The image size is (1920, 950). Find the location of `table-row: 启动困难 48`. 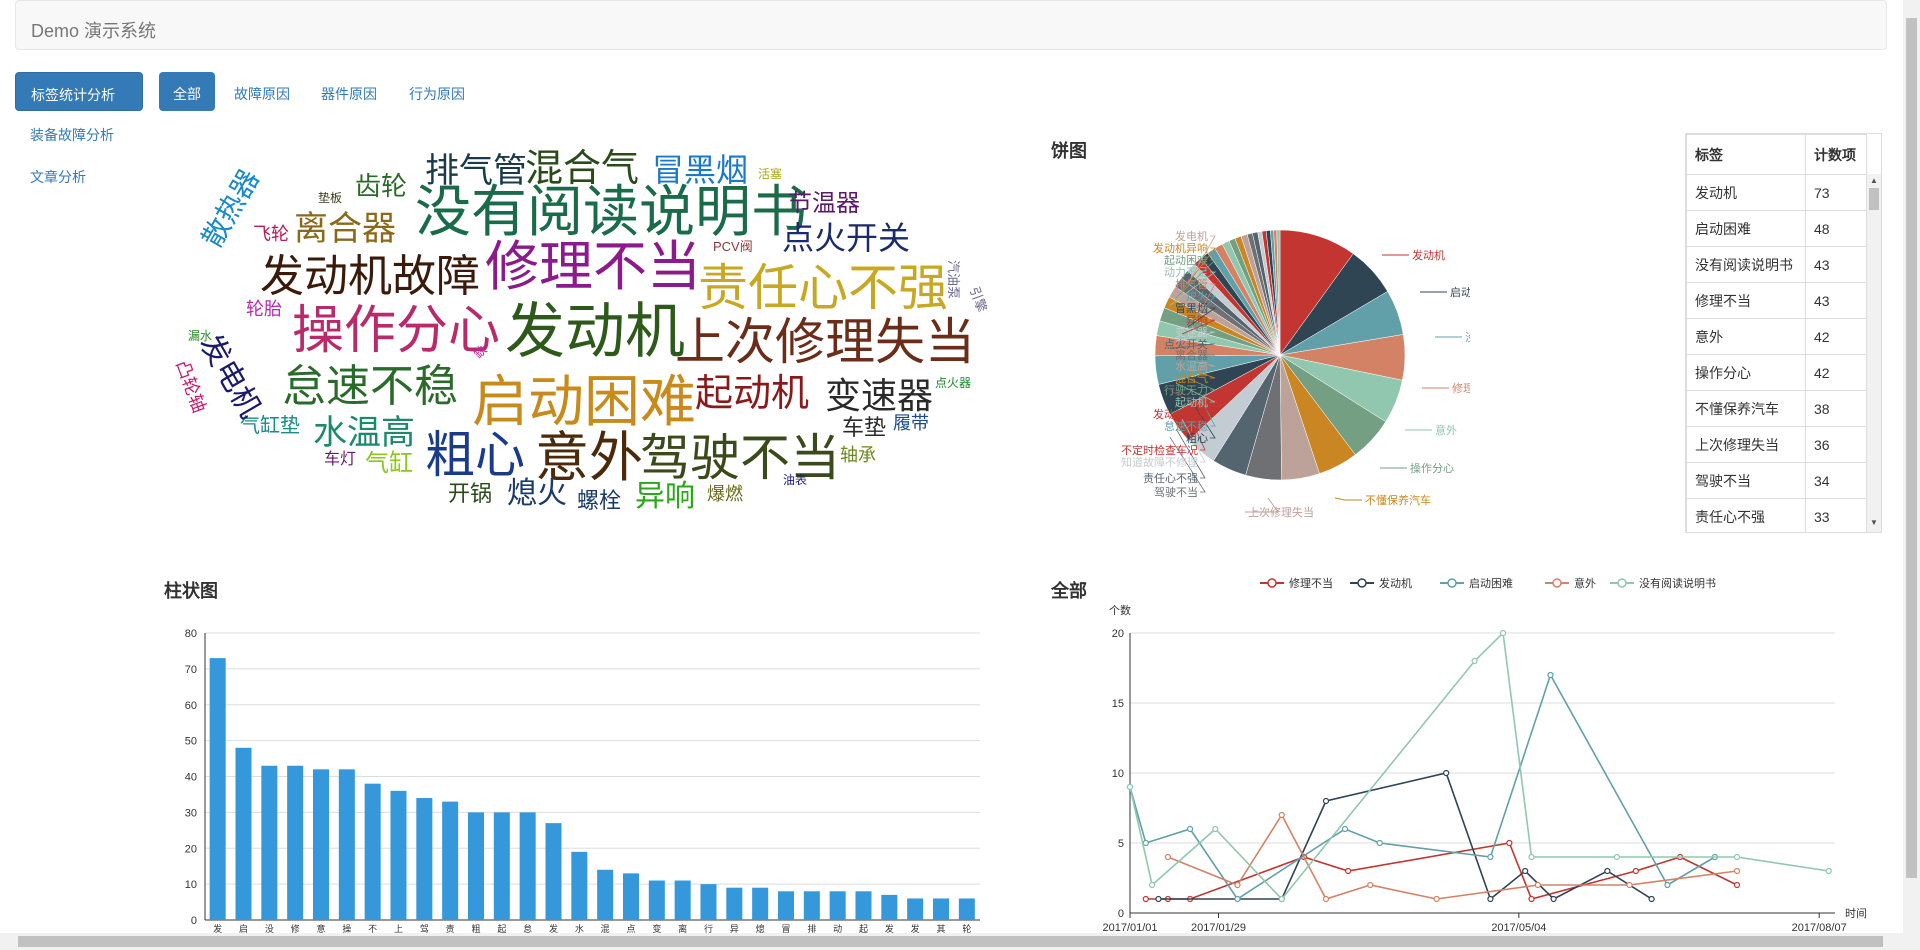

table-row: 启动困难 48 is located at coordinates (1777, 228).